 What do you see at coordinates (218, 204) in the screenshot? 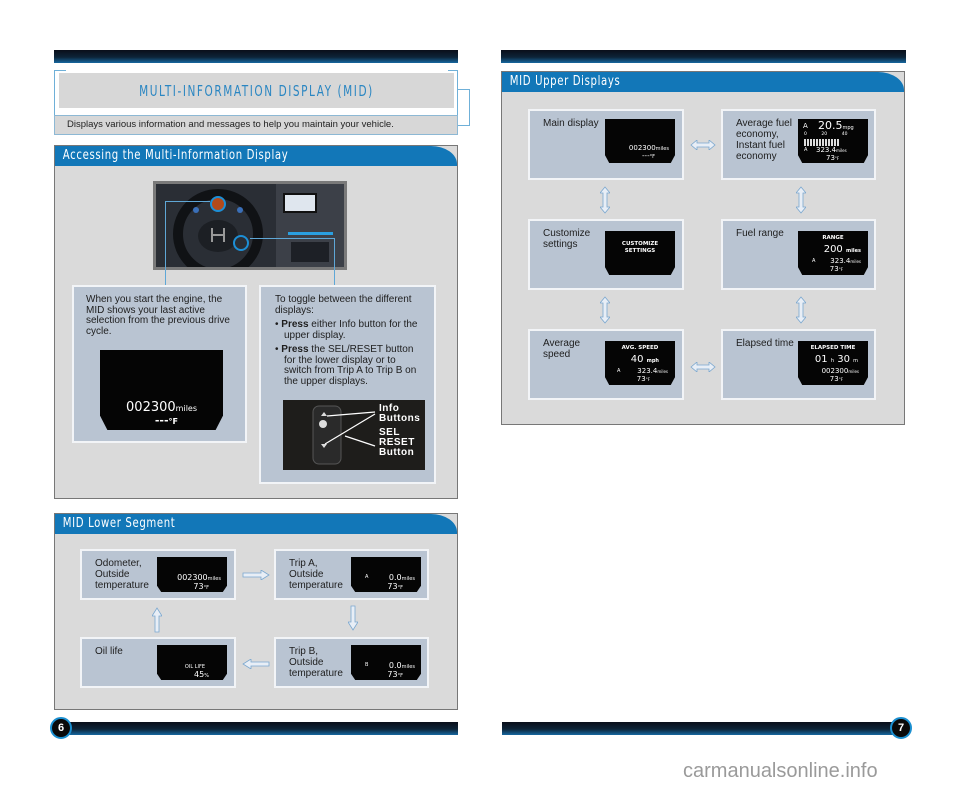
I see `mid-highlight-icon` at bounding box center [218, 204].